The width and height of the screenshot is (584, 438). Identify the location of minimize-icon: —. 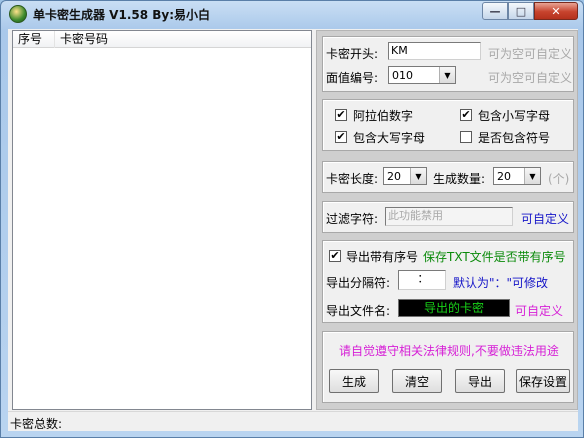
(495, 11).